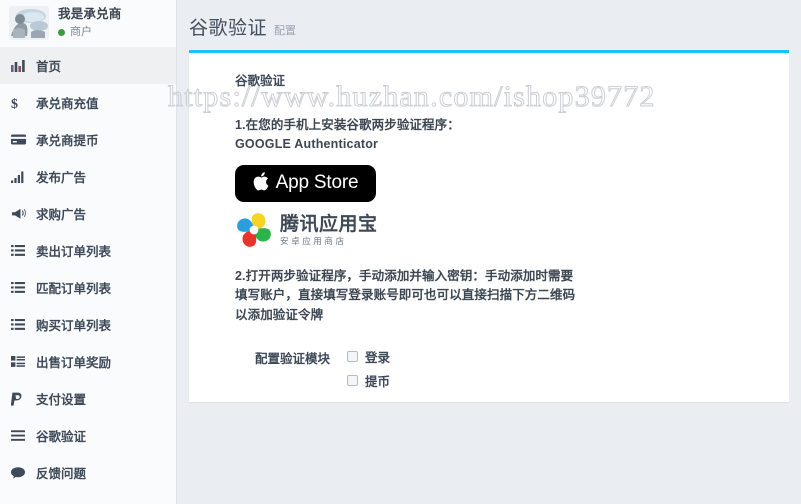 This screenshot has width=801, height=504. What do you see at coordinates (61, 502) in the screenshot?
I see `sidebar-item-label: 登录日志` at bounding box center [61, 502].